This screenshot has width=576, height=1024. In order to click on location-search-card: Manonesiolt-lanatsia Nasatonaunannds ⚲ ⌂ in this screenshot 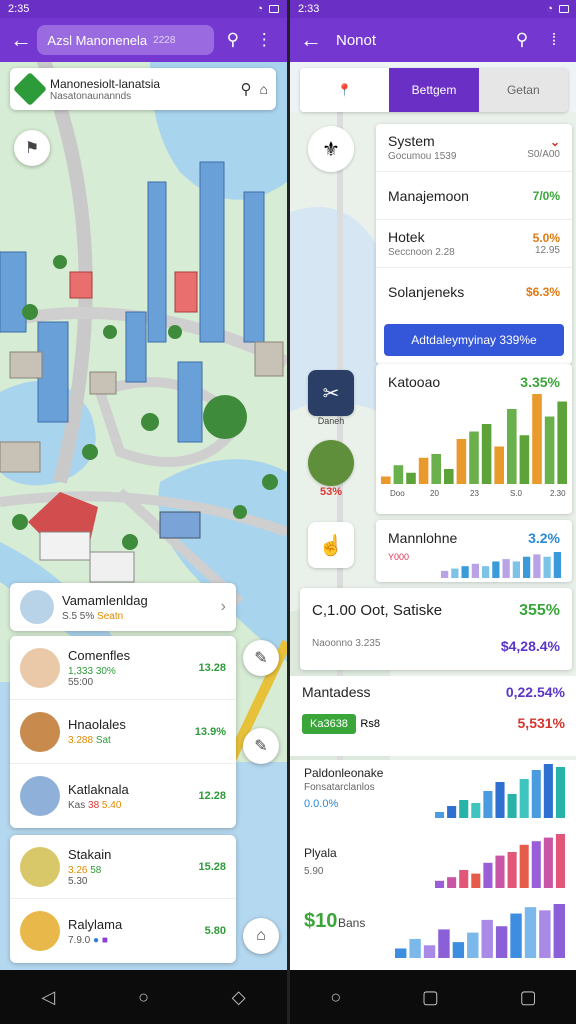, I will do `click(143, 89)`.